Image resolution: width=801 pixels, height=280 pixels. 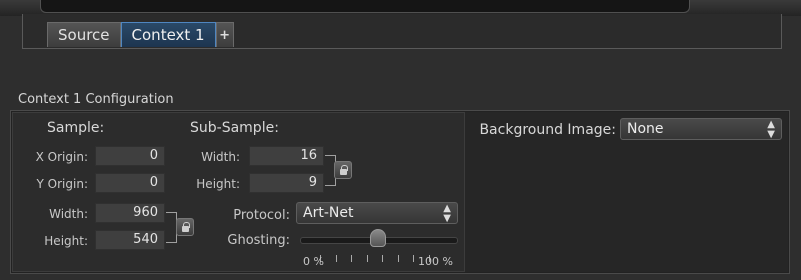 I want to click on sample-height-label: Height:, so click(x=66, y=241).